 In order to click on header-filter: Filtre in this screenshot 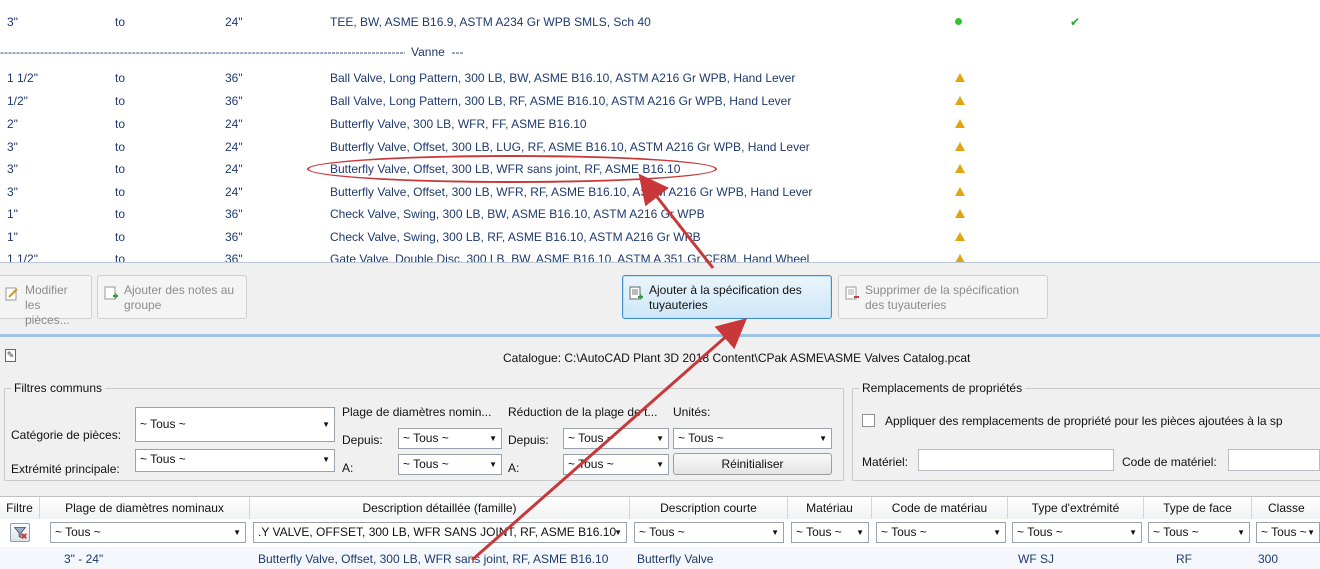, I will do `click(20, 508)`.